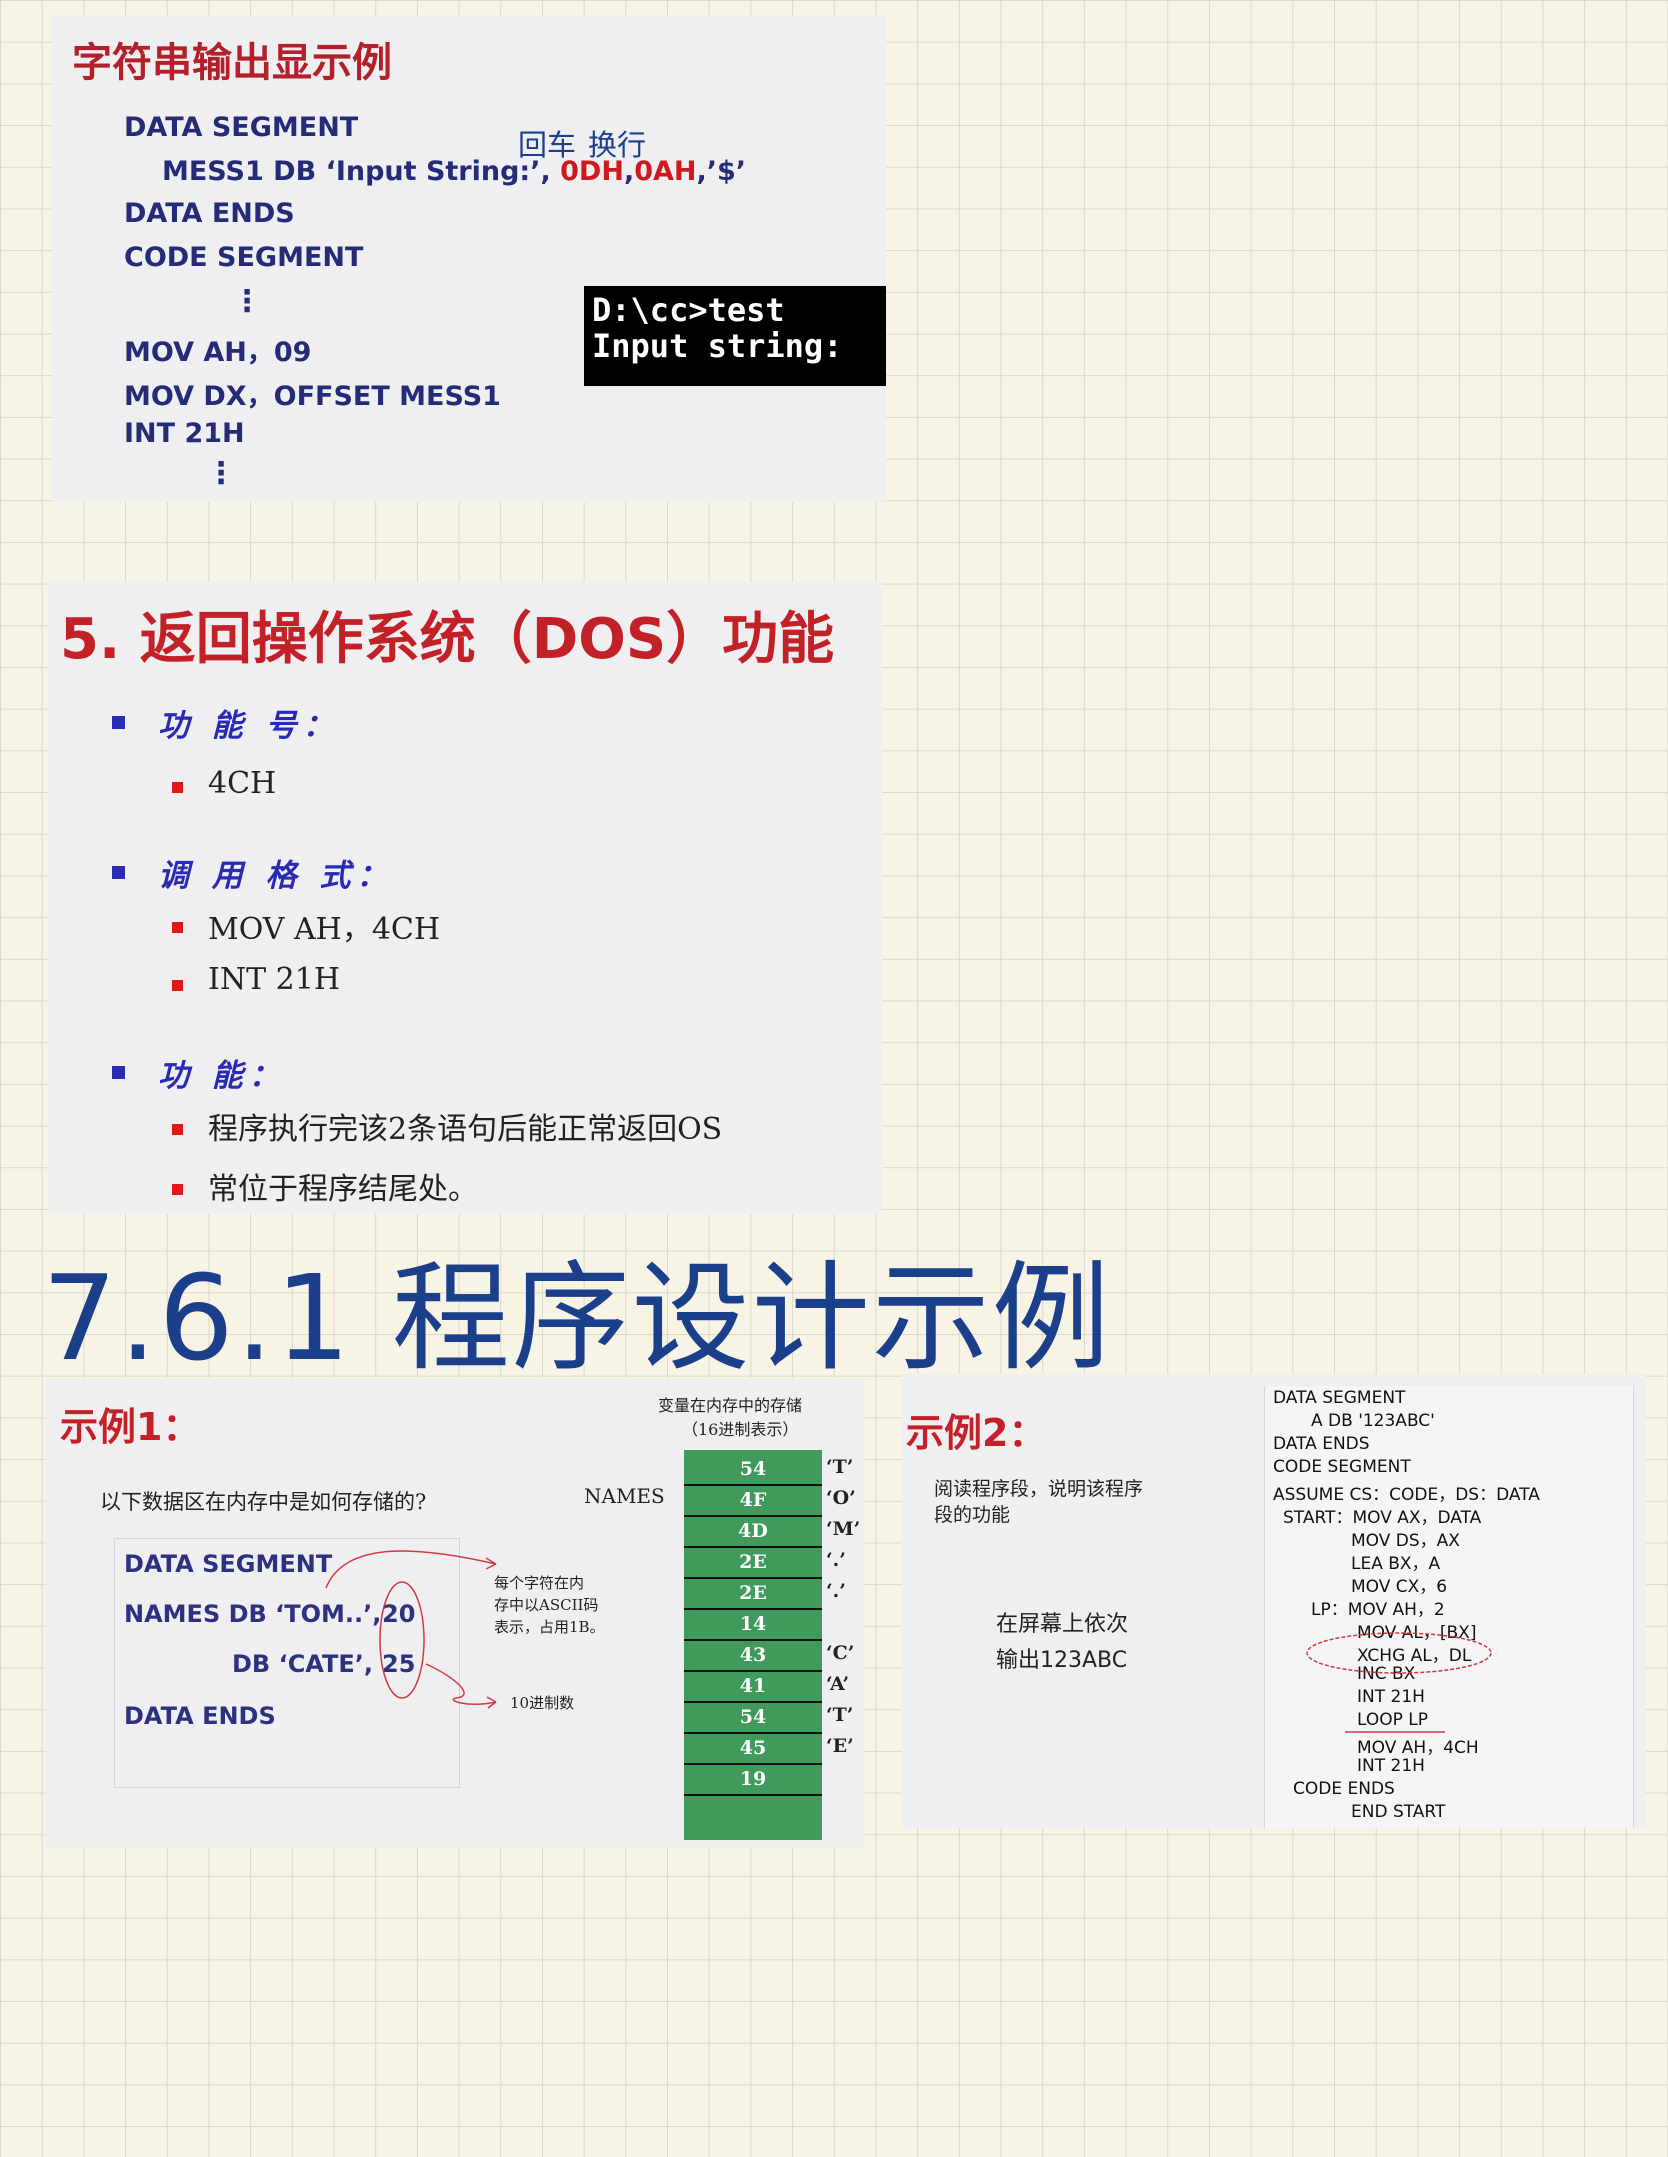 Image resolution: width=1668 pixels, height=2157 pixels. I want to click on section-item: 4CH, so click(242, 783).